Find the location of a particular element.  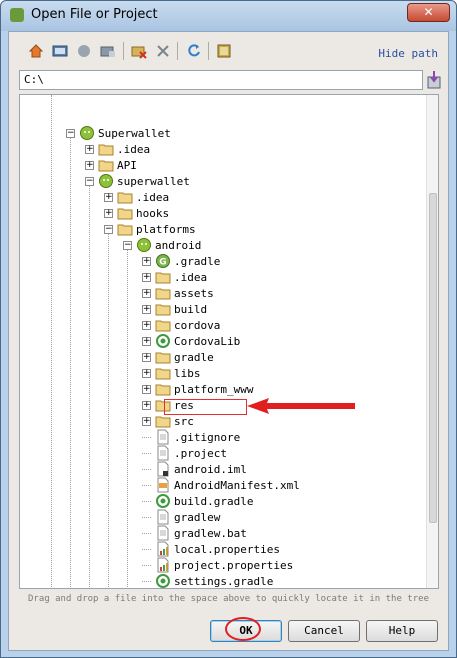

tree-scrollbar is located at coordinates (432, 341).